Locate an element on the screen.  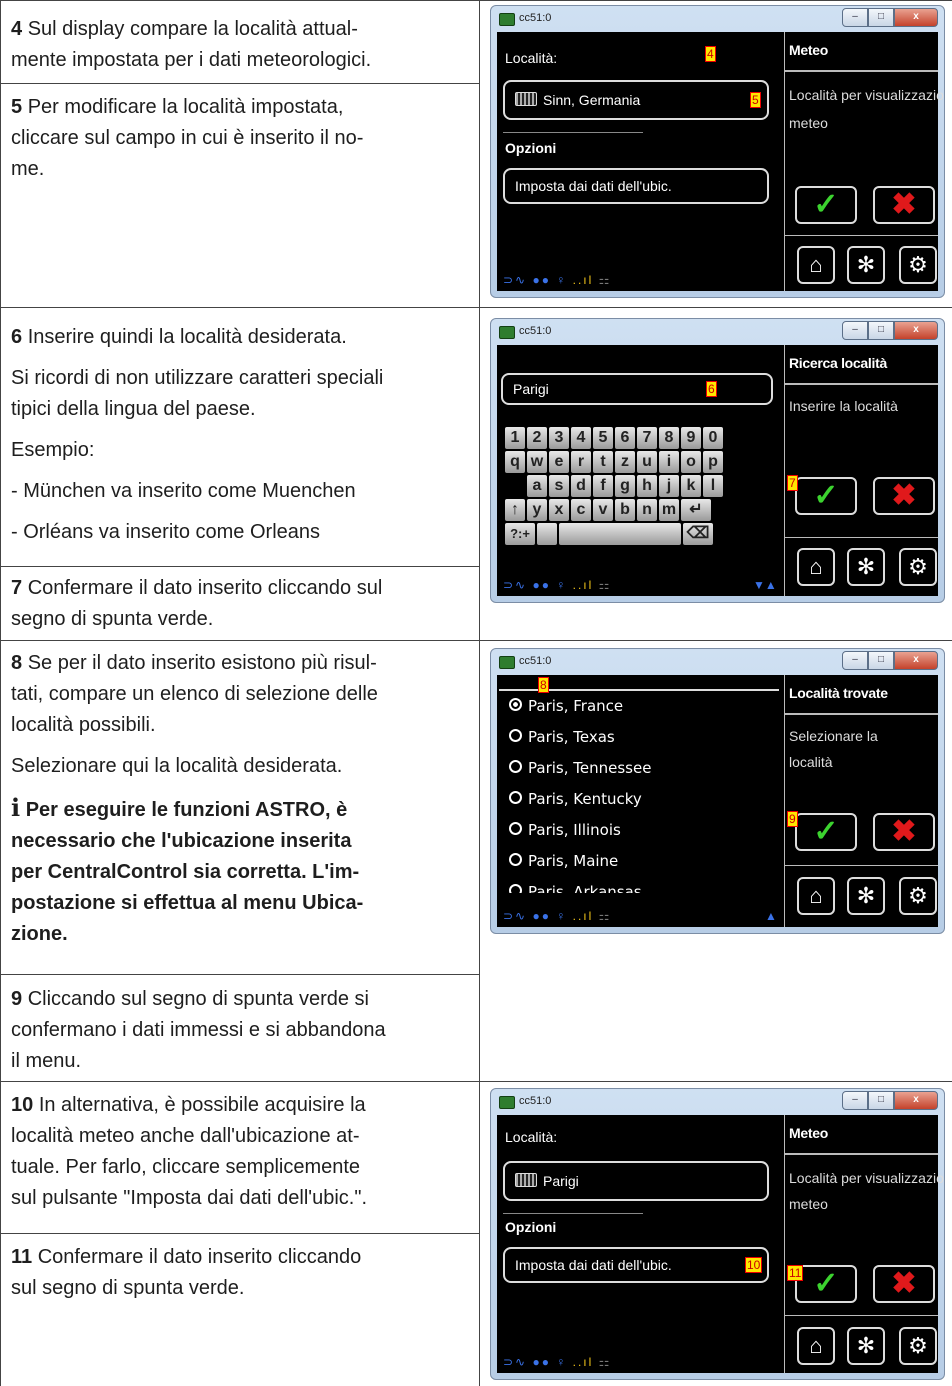
key: n is located at coordinates (647, 510).